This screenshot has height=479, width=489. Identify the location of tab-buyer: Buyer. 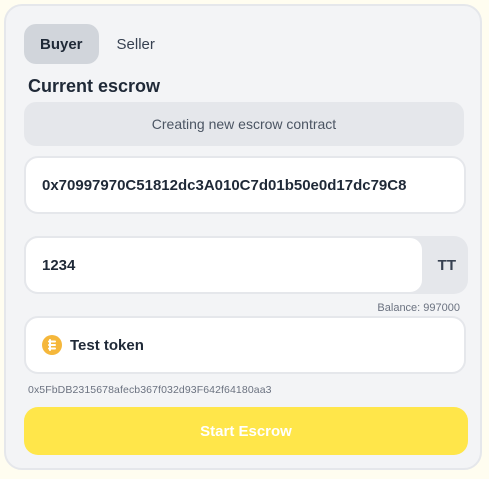
(61, 44).